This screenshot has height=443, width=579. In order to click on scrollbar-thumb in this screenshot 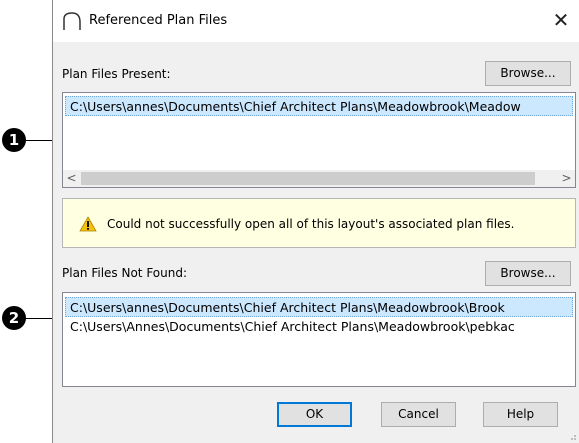, I will do `click(308, 178)`.